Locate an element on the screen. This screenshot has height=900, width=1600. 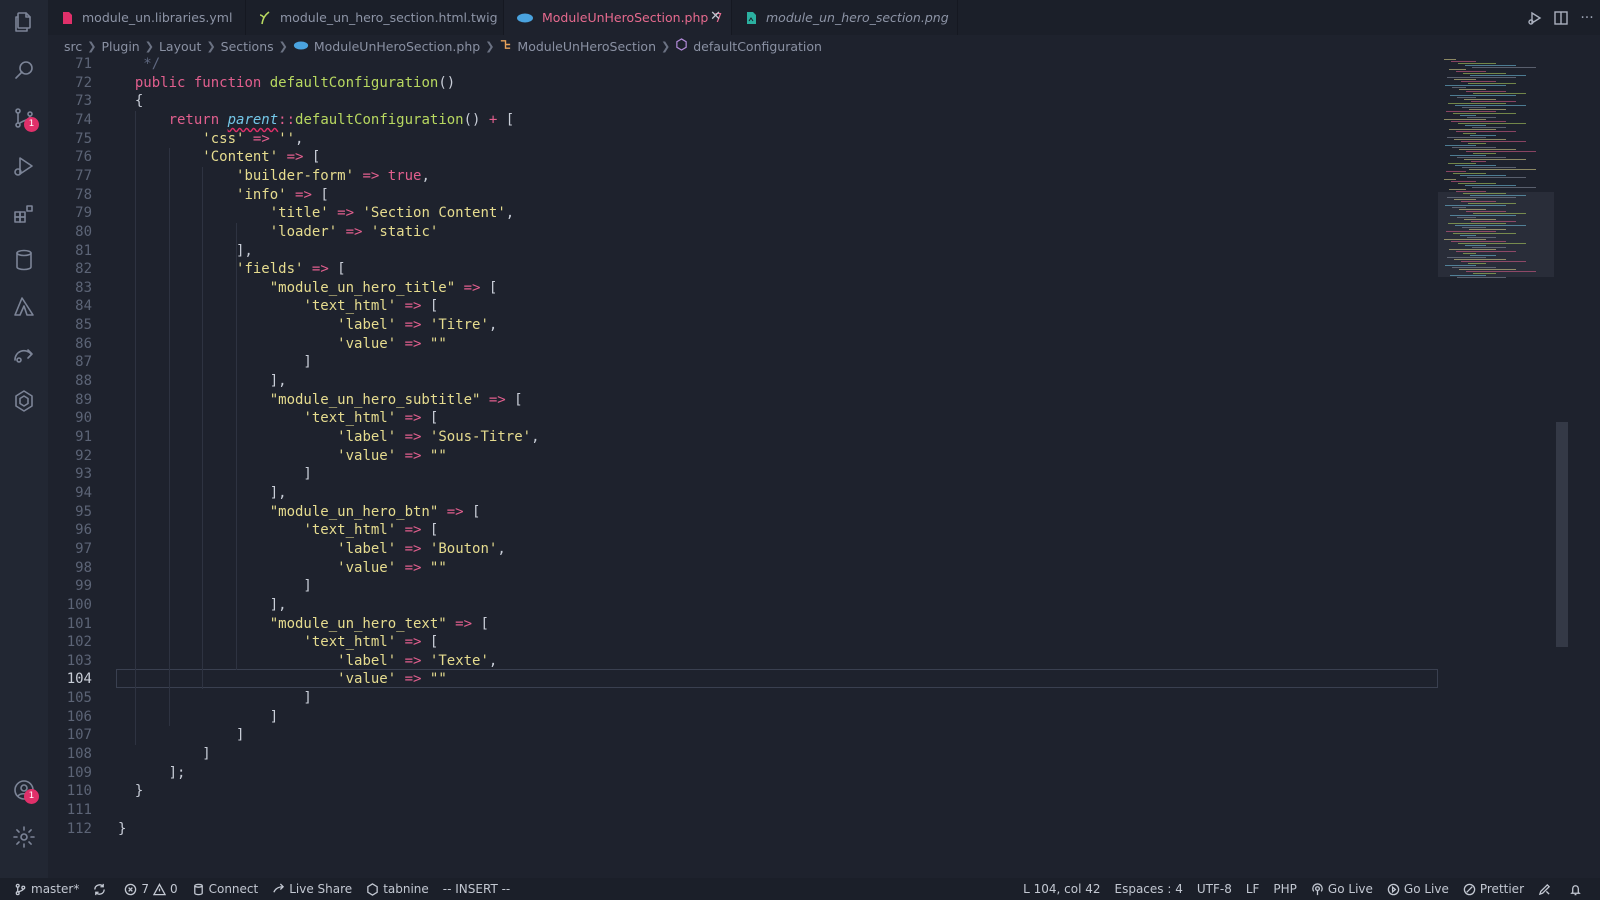
settings-gear-icon is located at coordinates (24, 837).